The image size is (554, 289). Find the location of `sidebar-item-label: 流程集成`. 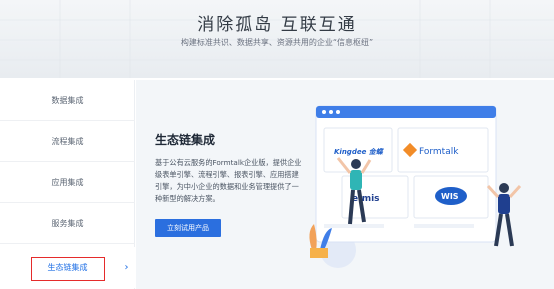

sidebar-item-label: 流程集成 is located at coordinates (67, 141).